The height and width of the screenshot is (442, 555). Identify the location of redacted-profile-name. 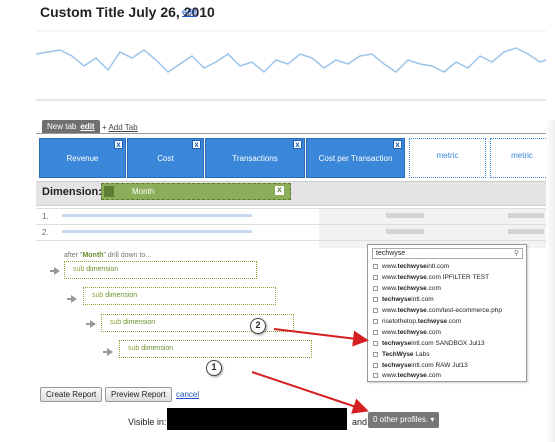
(257, 419).